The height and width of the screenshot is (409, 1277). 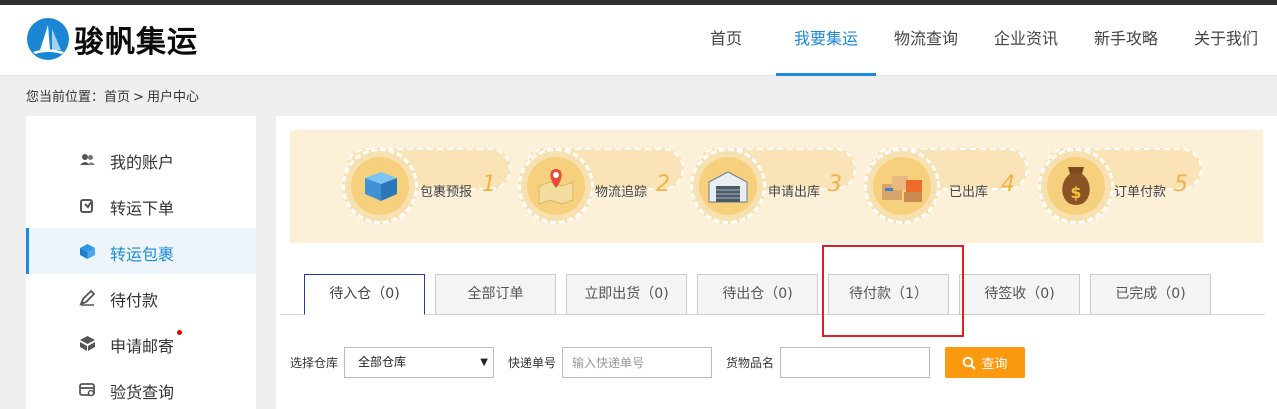 What do you see at coordinates (142, 254) in the screenshot?
I see `sidebar-item-label: 转运包裹` at bounding box center [142, 254].